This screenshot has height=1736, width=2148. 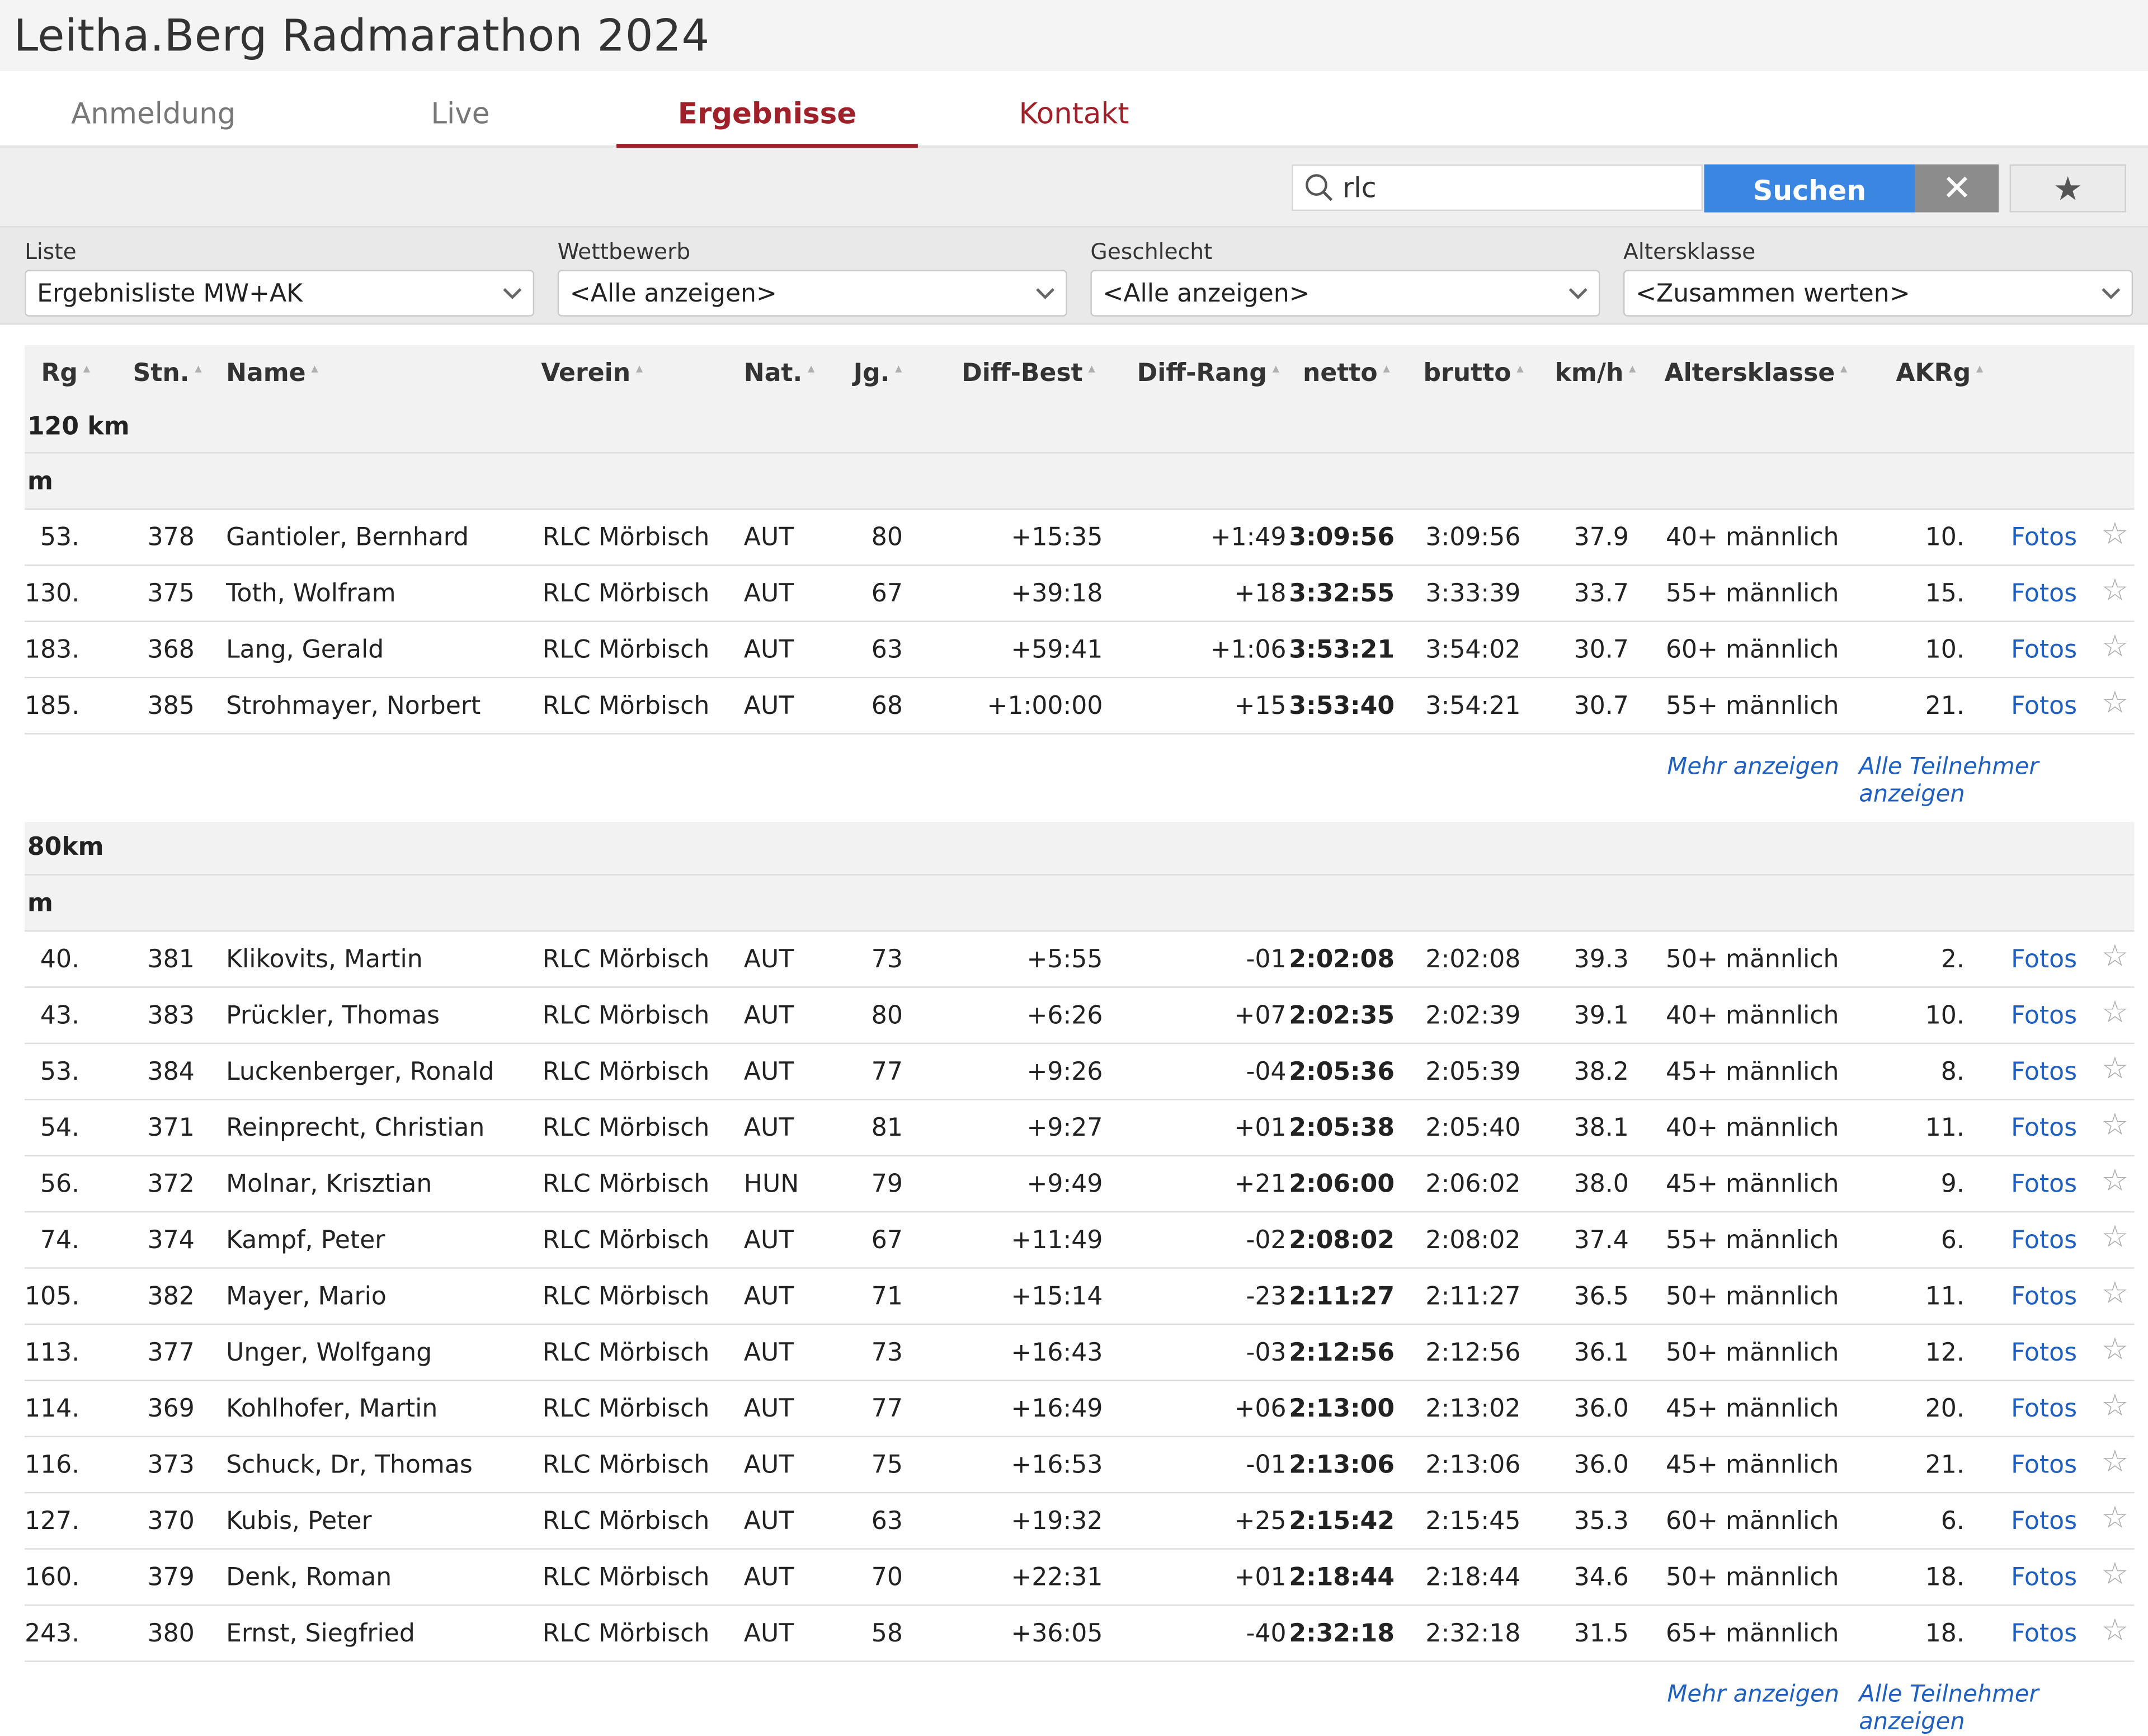 What do you see at coordinates (1957, 189) in the screenshot?
I see `clear-search-button: ✕` at bounding box center [1957, 189].